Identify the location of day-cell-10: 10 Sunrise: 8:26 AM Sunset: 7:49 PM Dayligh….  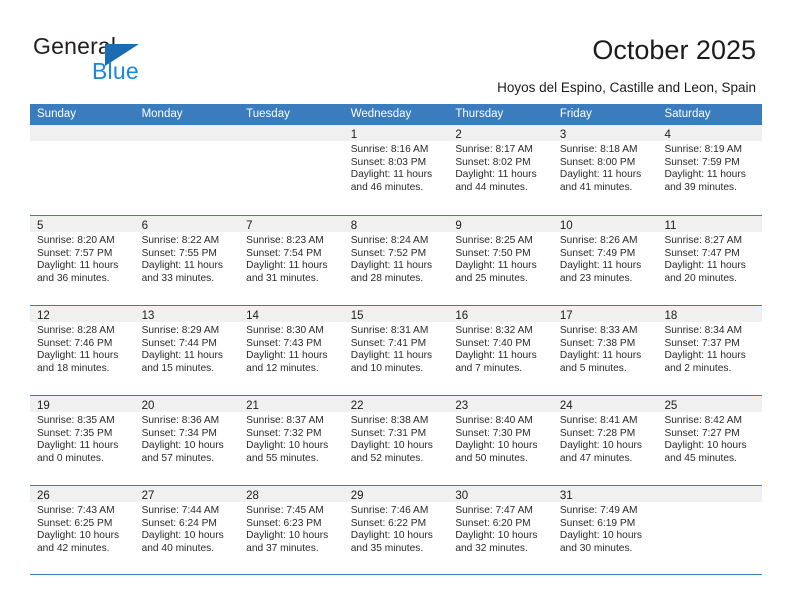
(605, 260).